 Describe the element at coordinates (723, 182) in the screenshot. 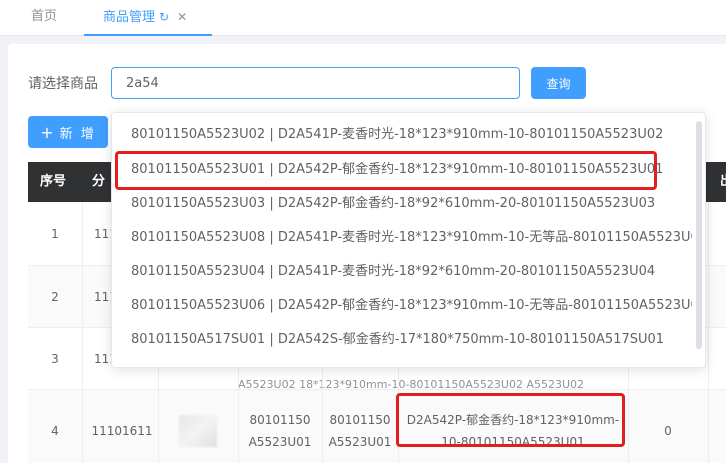

I see `header-out: 出` at that location.